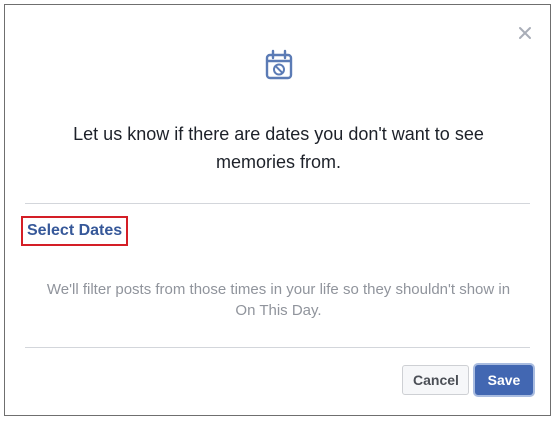  Describe the element at coordinates (435, 380) in the screenshot. I see `cancel-button: Cancel` at that location.